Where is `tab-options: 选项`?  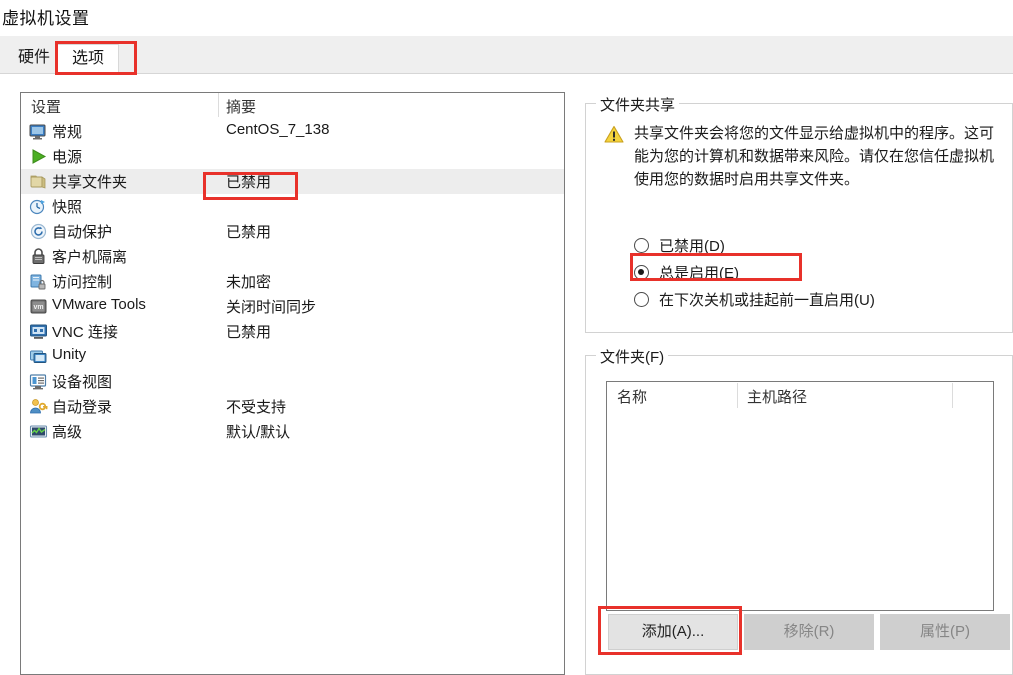 tab-options: 选项 is located at coordinates (88, 59).